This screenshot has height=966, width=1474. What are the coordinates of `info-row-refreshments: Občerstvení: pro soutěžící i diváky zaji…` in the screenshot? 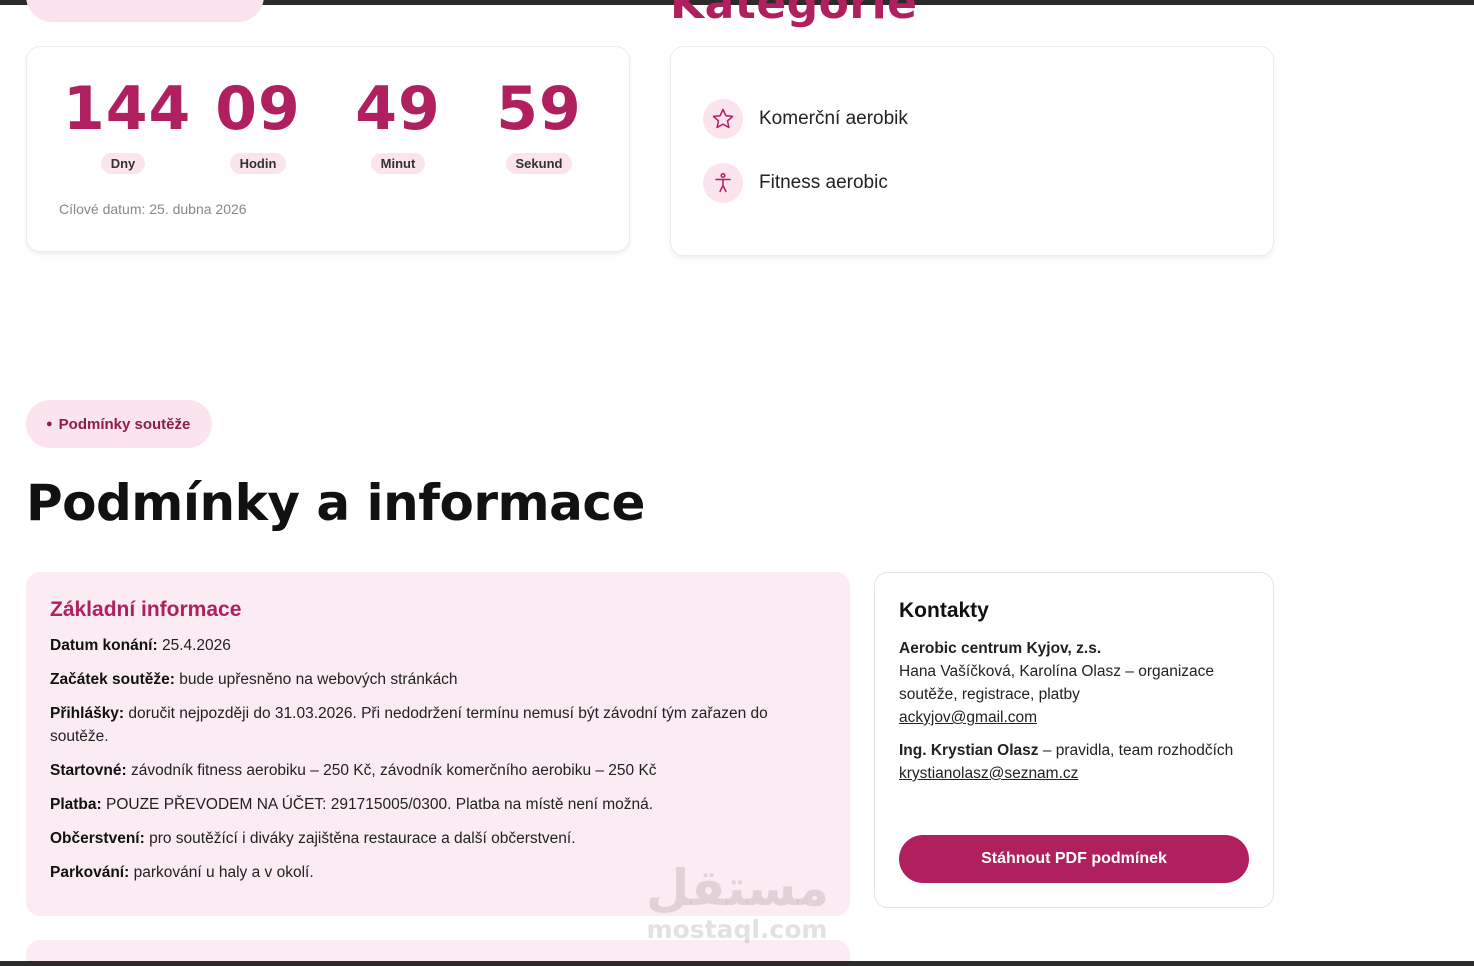 It's located at (438, 838).